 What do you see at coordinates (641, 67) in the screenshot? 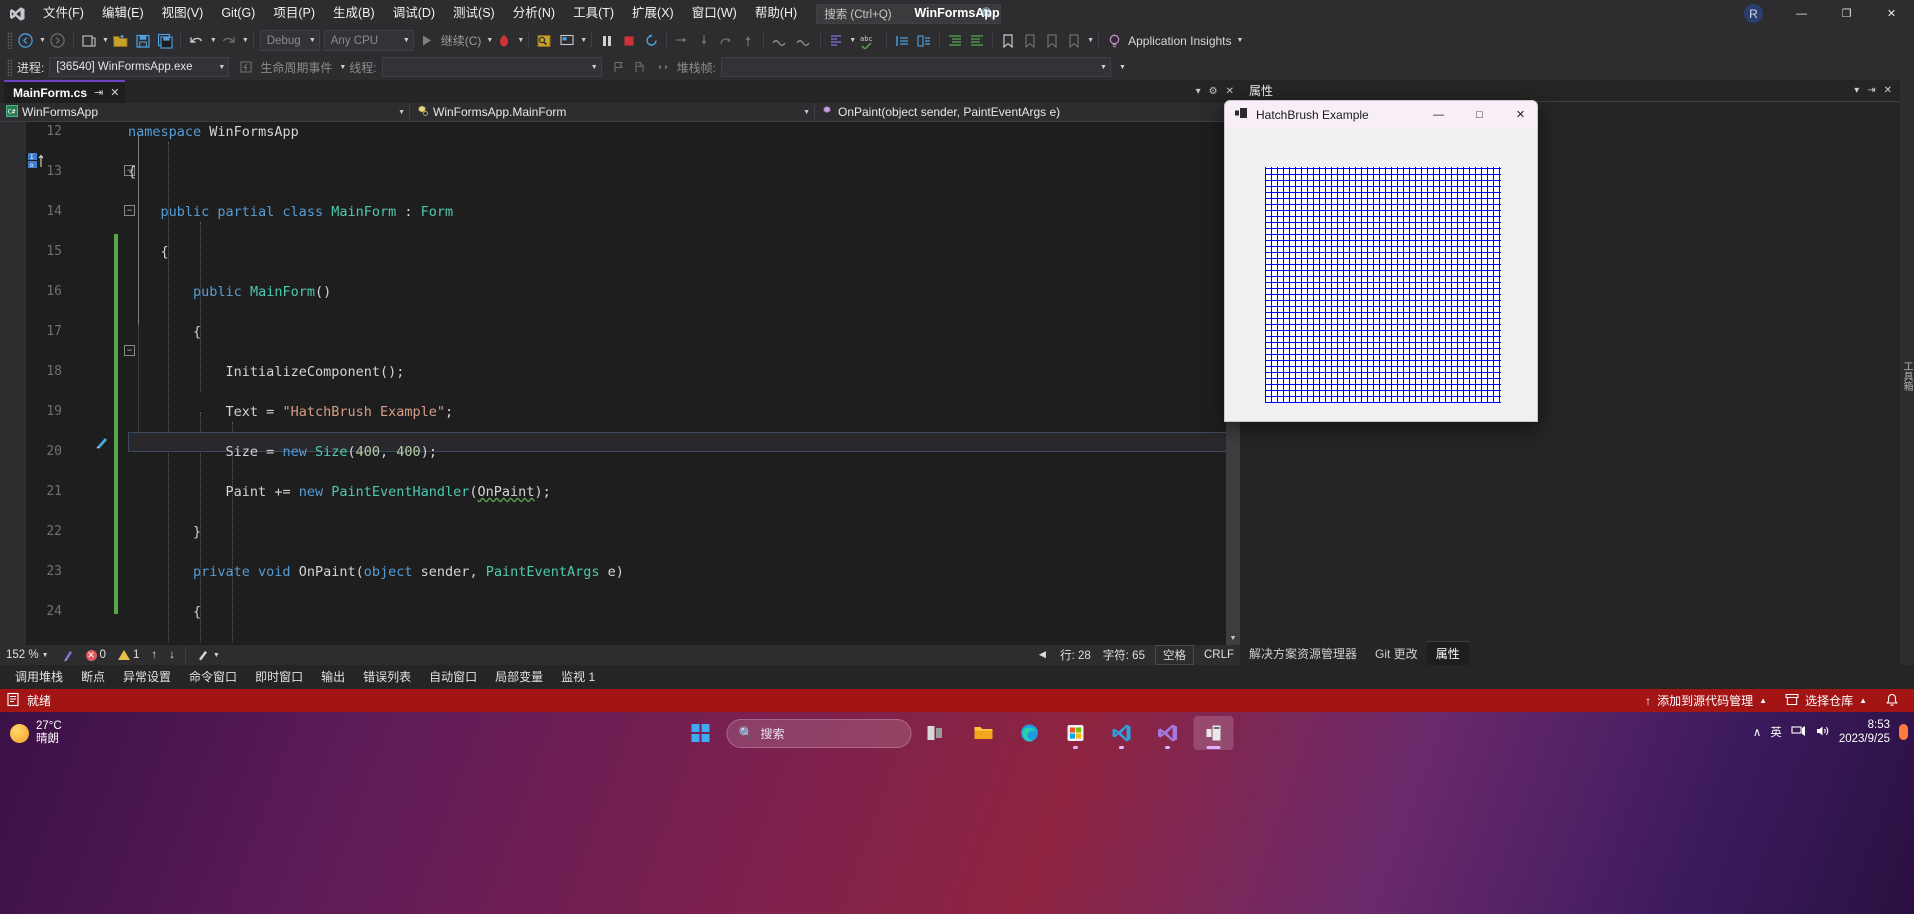
I see `flag-group-icon` at bounding box center [641, 67].